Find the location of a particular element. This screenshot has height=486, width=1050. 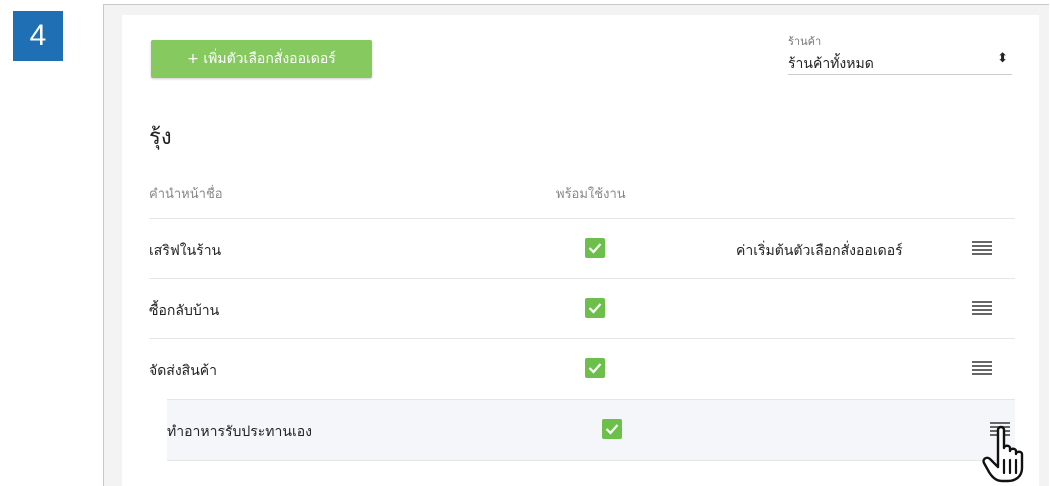

row-name: เสริฟในร้าน is located at coordinates (185, 251).